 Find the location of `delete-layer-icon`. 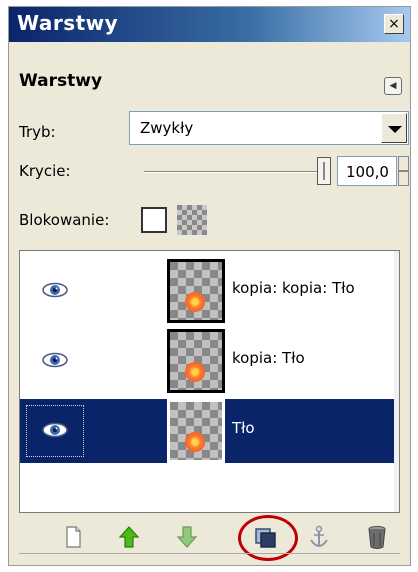

delete-layer-icon is located at coordinates (377, 537).